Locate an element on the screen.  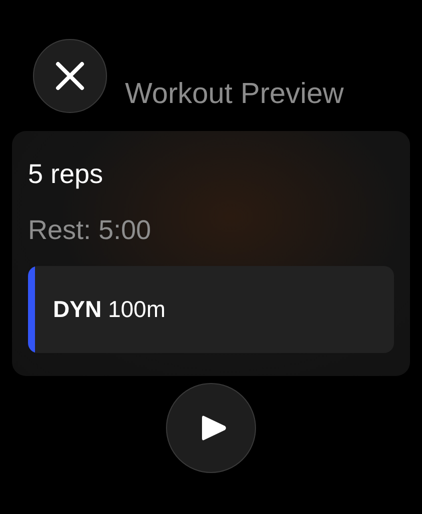
close-icon is located at coordinates (70, 76).